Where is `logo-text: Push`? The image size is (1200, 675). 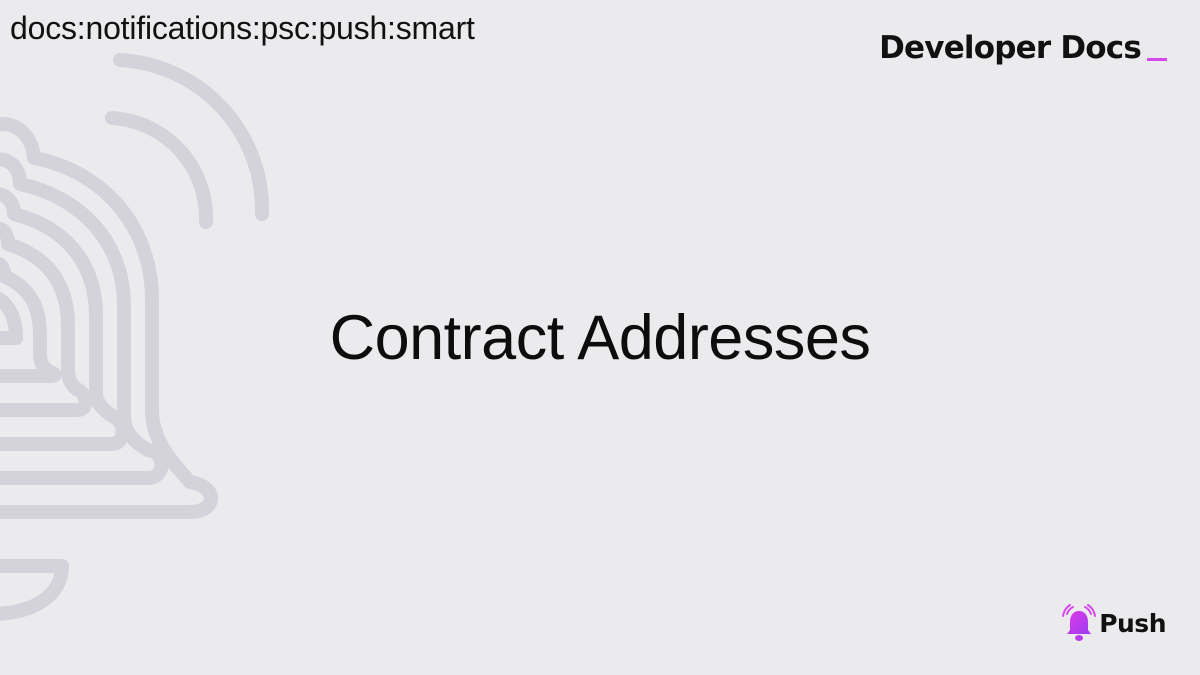 logo-text: Push is located at coordinates (1132, 623).